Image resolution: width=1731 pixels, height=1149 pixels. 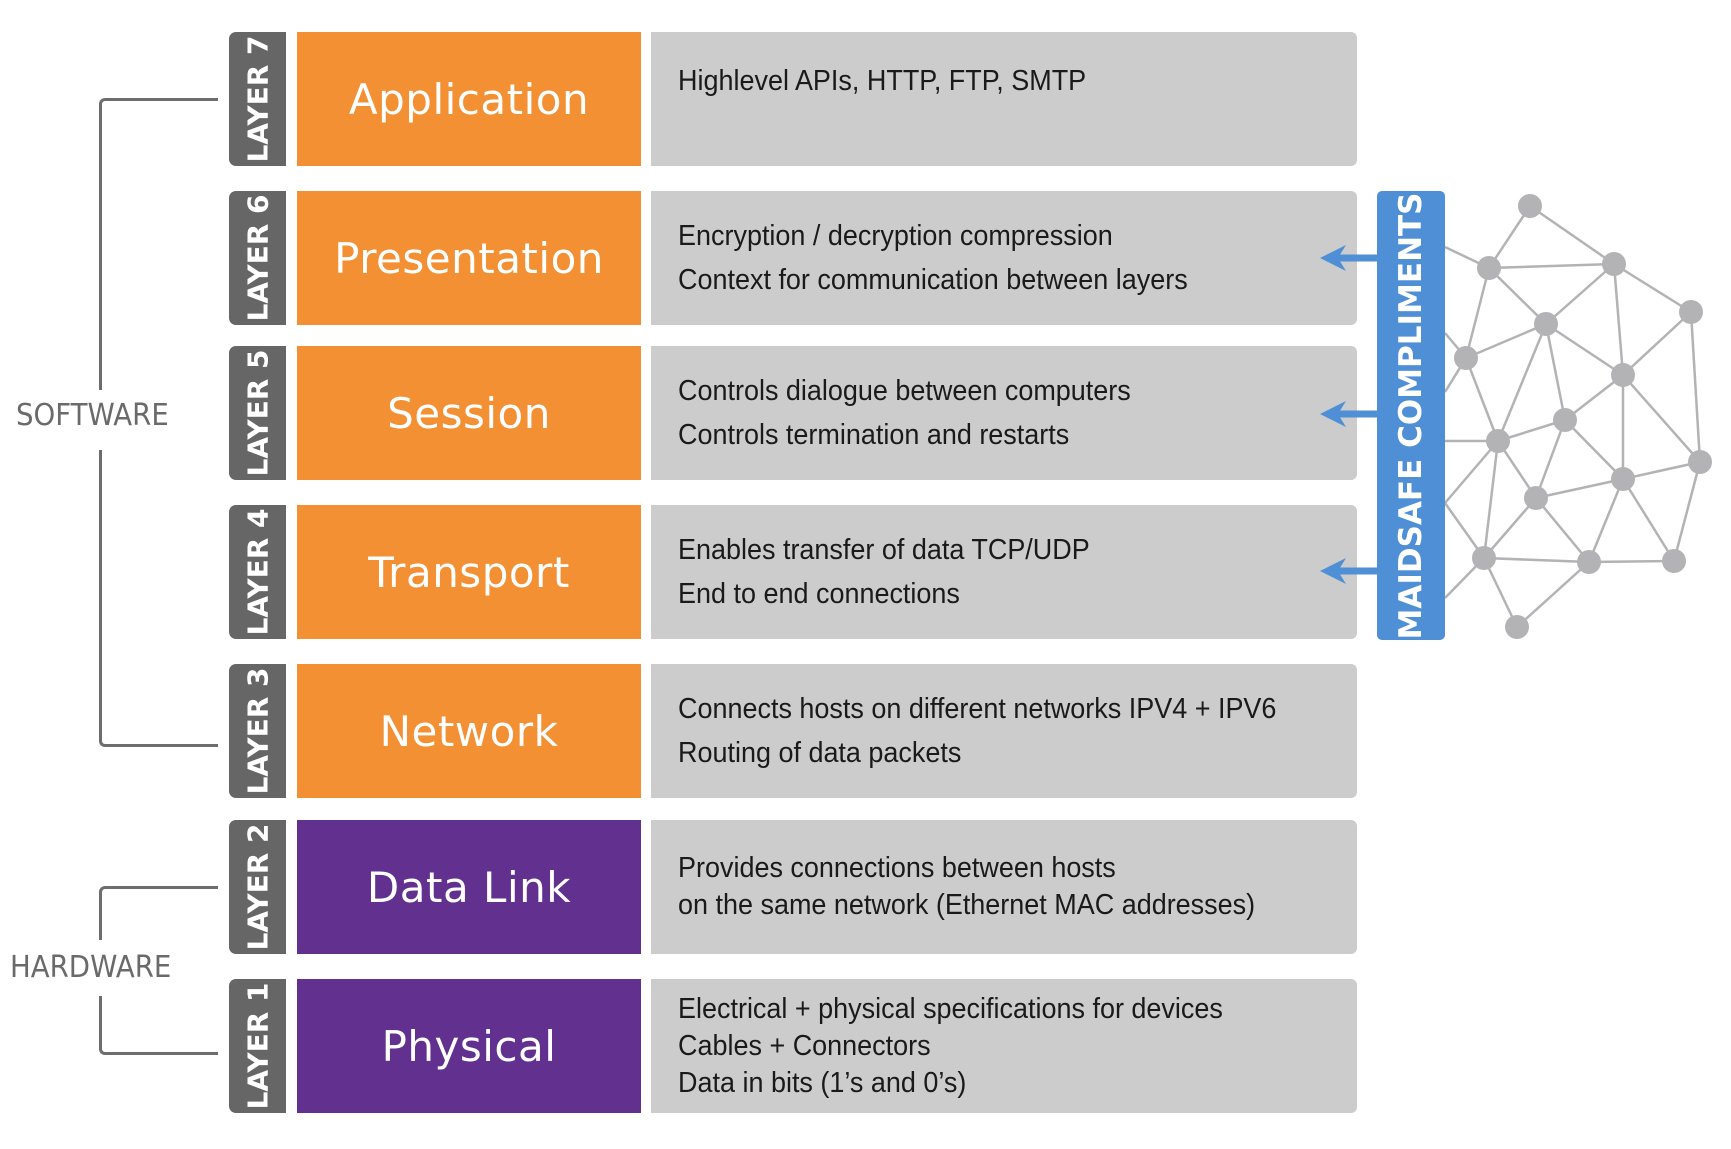 I want to click on maidsafe-bar: MAIDSAFE COMPLIMENTS, so click(x=1411, y=415).